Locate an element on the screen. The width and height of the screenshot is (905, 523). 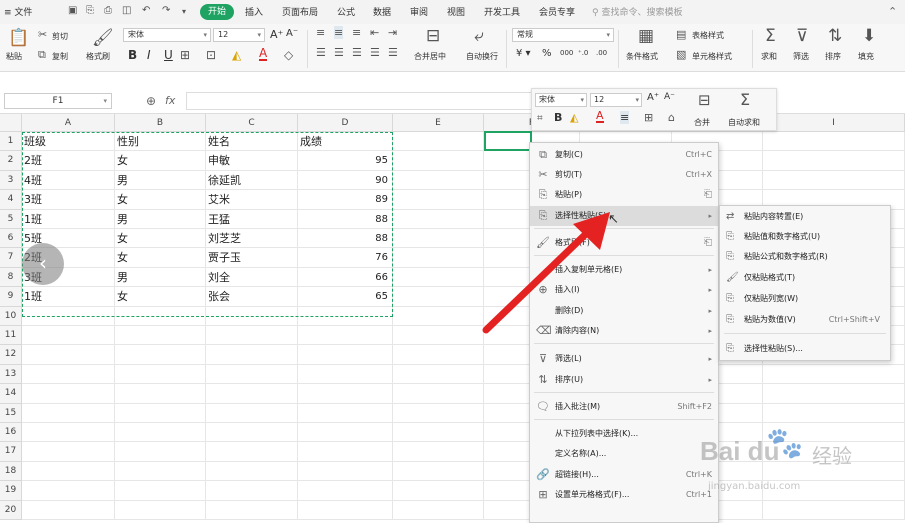
thousands-icon: 000 is located at coordinates (566, 53).